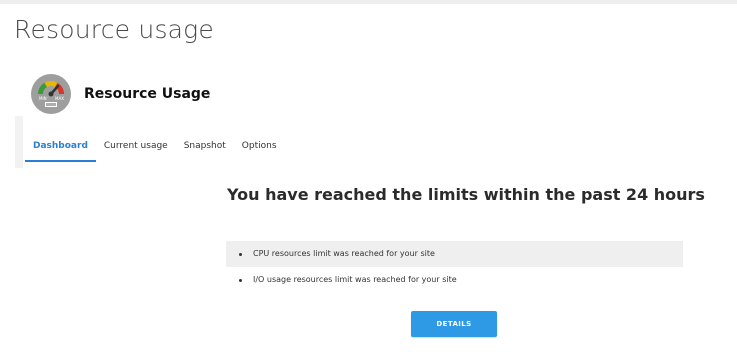 Image resolution: width=737 pixels, height=355 pixels. I want to click on tab-current-usage: Current usage, so click(136, 148).